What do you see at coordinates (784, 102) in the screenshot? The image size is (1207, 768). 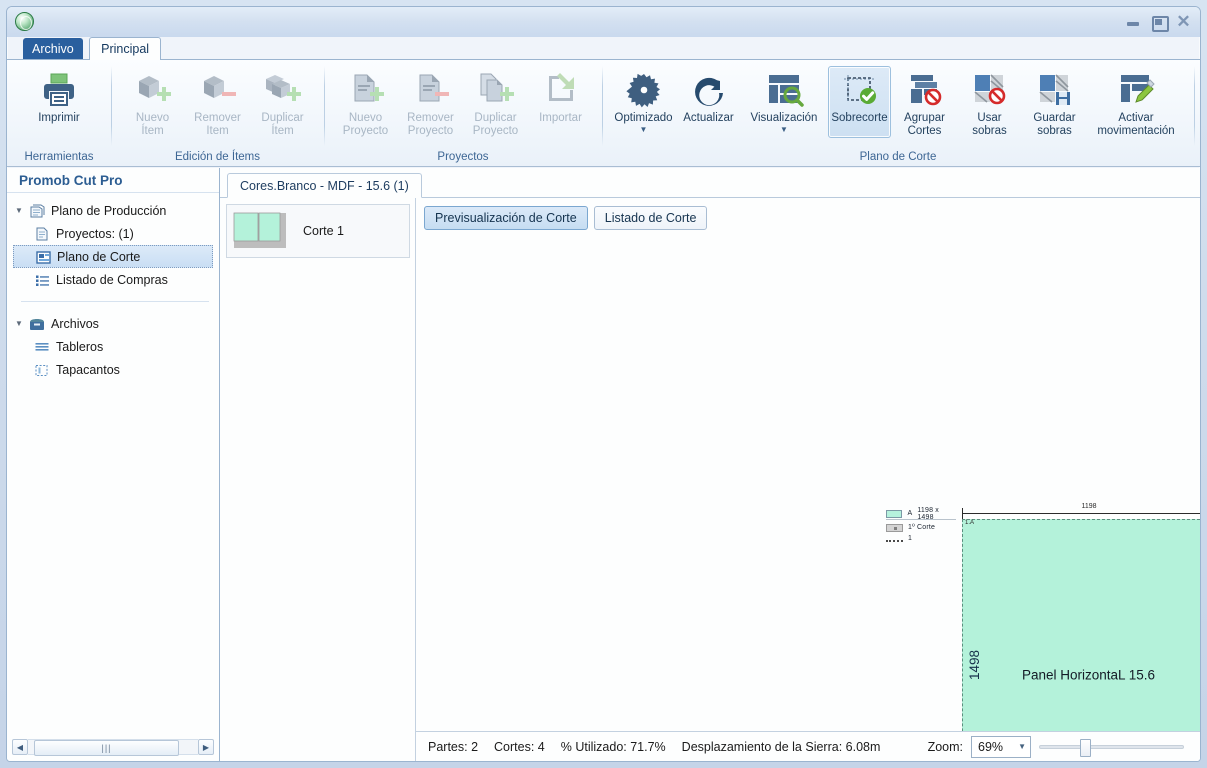 I see `visualizacion-button: Visualización ▼` at bounding box center [784, 102].